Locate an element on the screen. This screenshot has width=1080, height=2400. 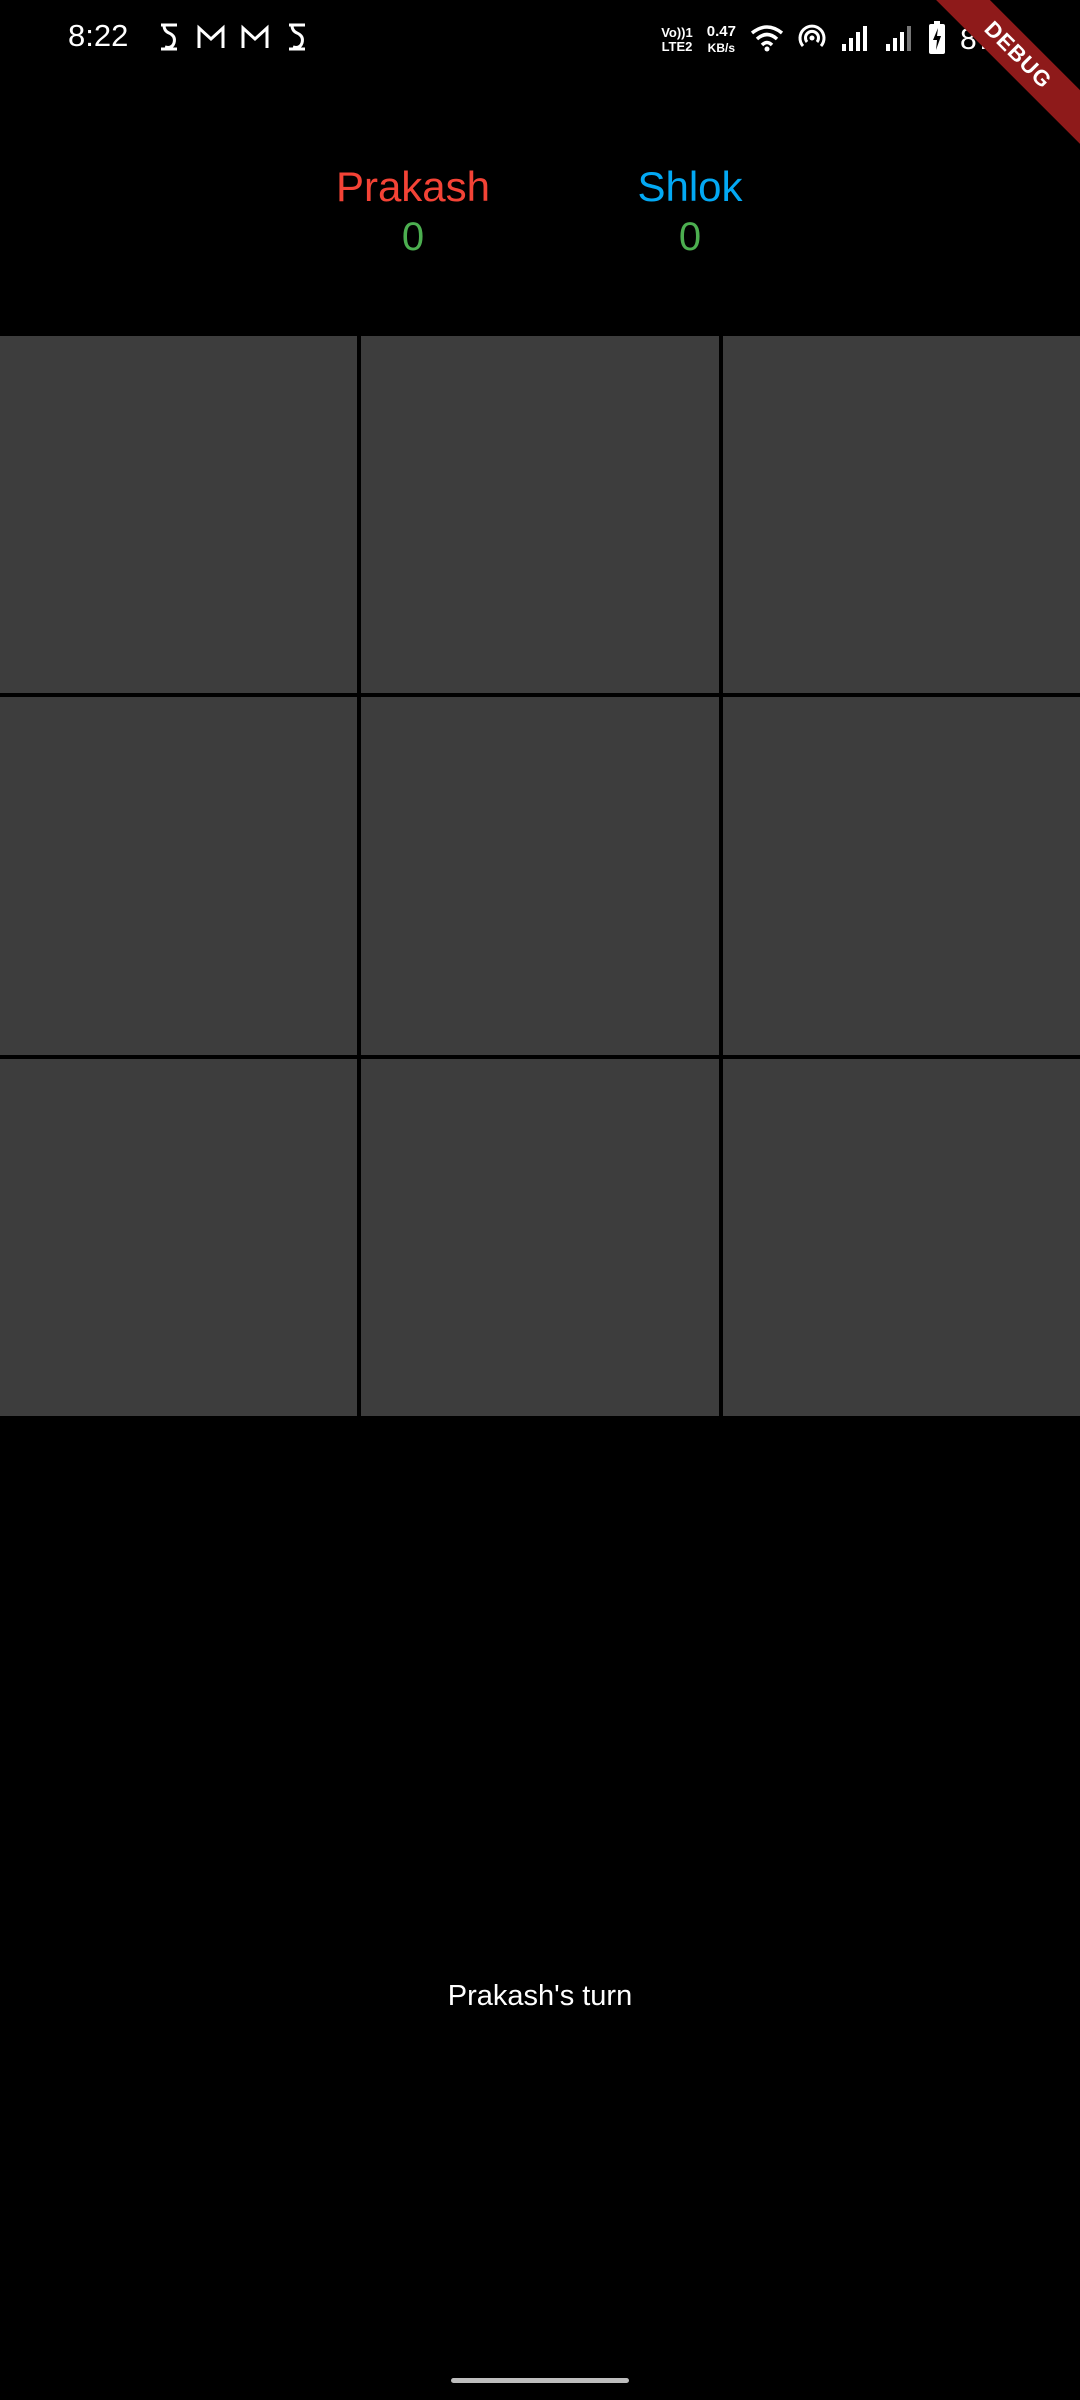
turn-indicator: Prakash's turn is located at coordinates (540, 1996).